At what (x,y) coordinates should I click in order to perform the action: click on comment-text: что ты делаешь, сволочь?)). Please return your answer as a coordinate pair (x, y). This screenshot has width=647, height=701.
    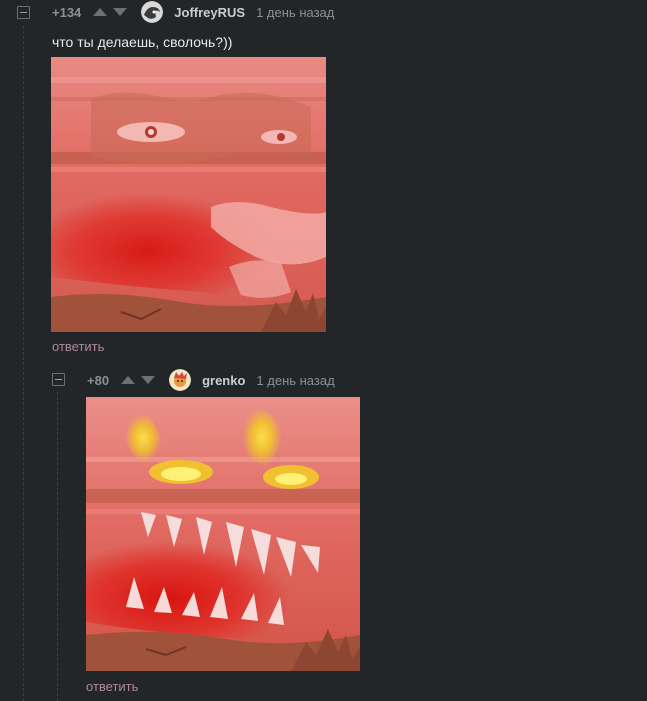
    Looking at the image, I should click on (142, 42).